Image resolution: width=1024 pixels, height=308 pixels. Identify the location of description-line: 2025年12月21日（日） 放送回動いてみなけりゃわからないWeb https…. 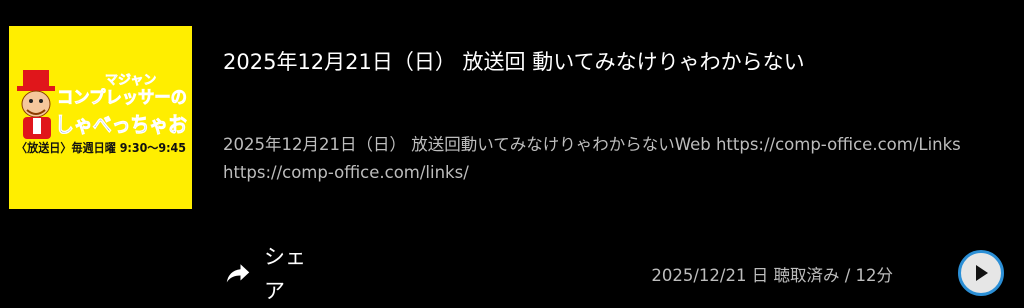
(592, 144).